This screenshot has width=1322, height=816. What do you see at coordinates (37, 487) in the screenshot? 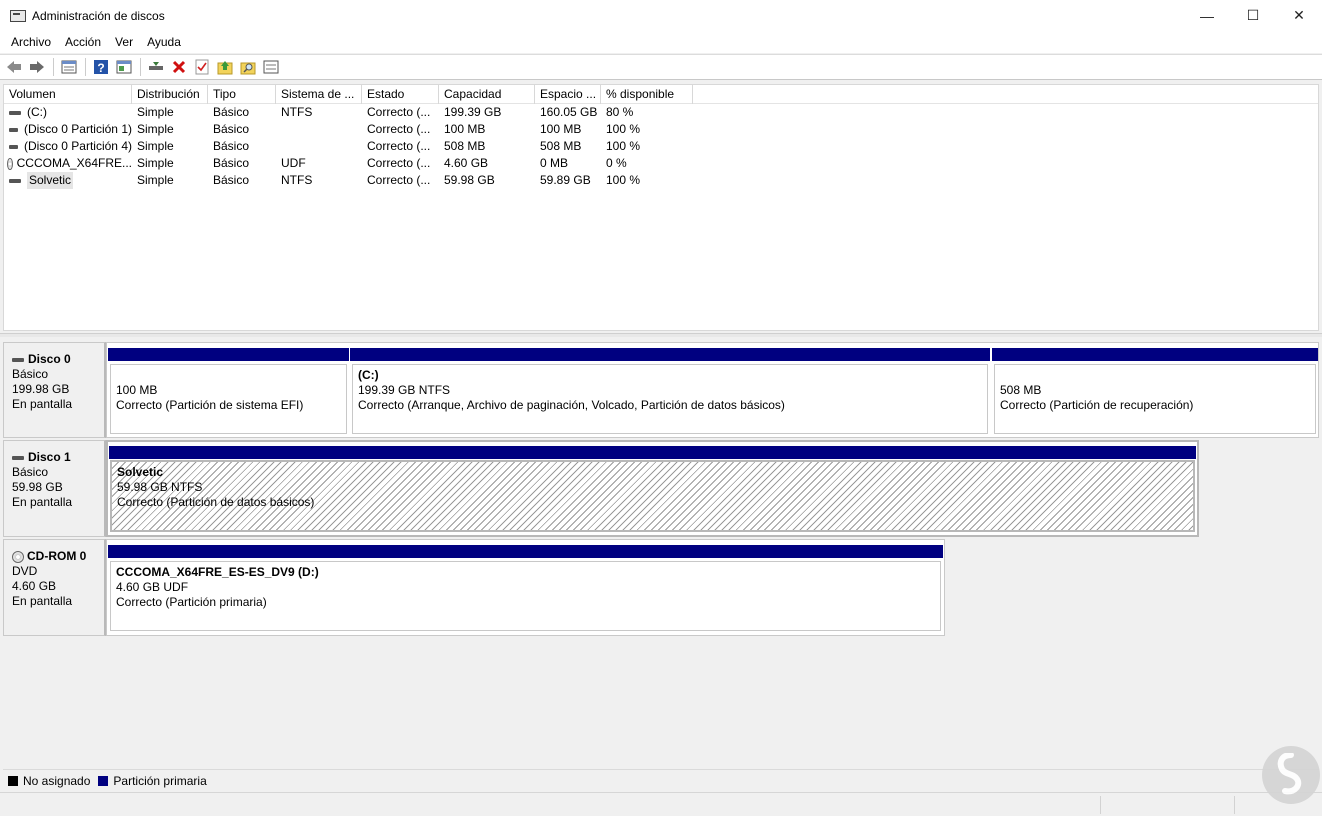
I see `disk-size: 59.98 GB` at bounding box center [37, 487].